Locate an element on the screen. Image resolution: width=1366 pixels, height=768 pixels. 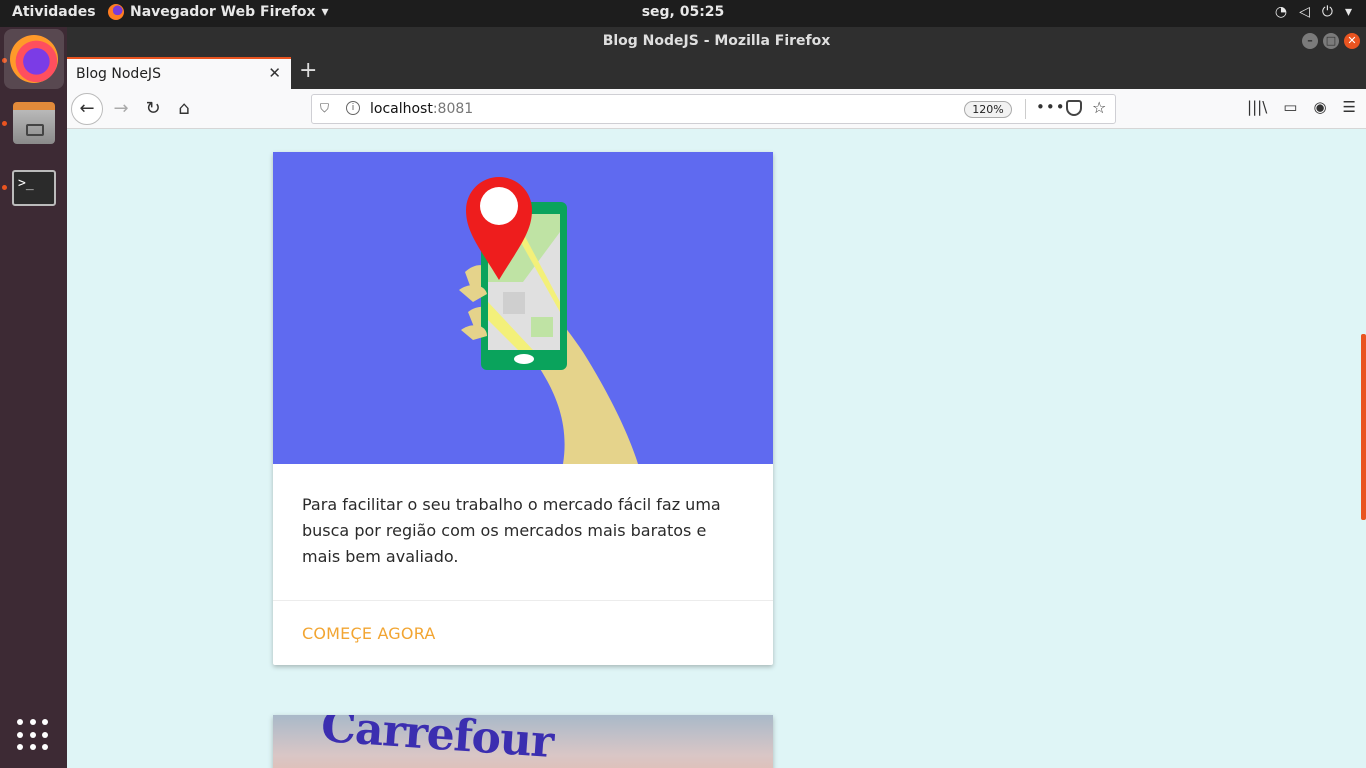
bookmark-star-icon: ☆ is located at coordinates (1099, 107).